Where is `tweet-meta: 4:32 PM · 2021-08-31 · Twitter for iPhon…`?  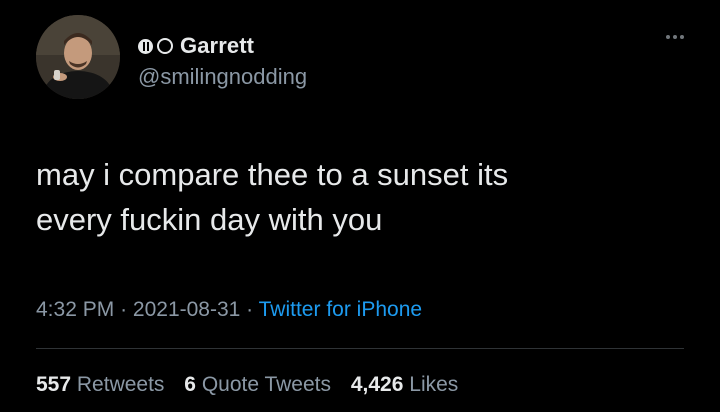 tweet-meta: 4:32 PM · 2021-08-31 · Twitter for iPhon… is located at coordinates (229, 310).